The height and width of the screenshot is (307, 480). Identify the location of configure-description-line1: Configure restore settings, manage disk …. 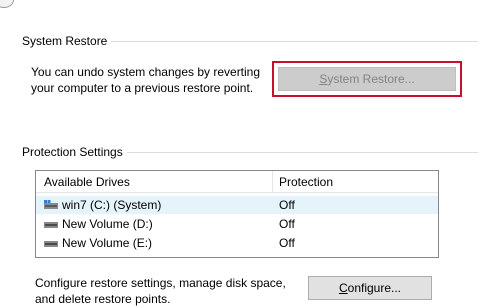
(160, 283).